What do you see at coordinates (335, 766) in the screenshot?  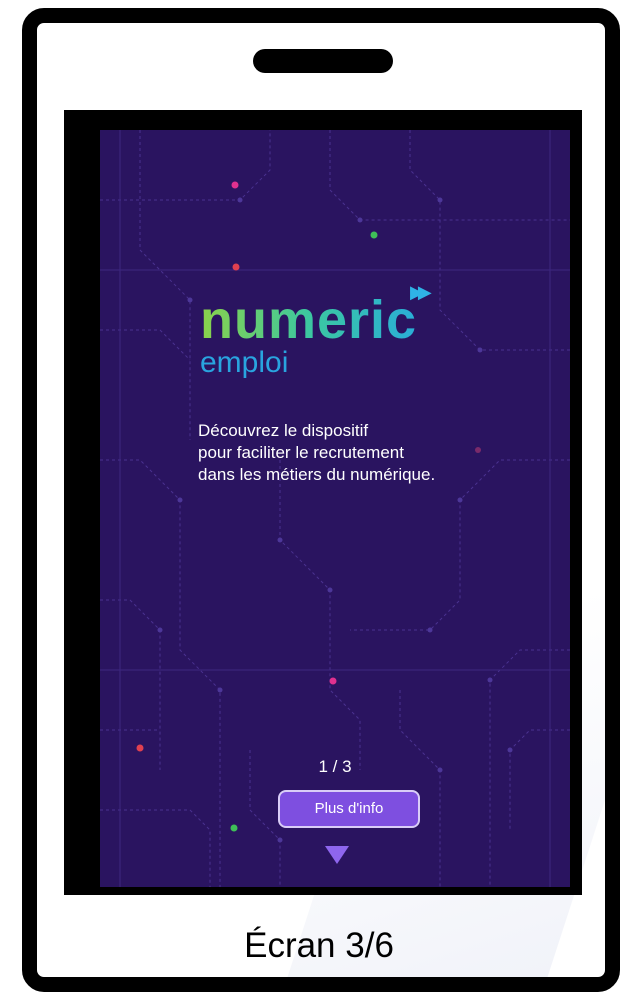 I see `page-indicator: 1 / 3` at bounding box center [335, 766].